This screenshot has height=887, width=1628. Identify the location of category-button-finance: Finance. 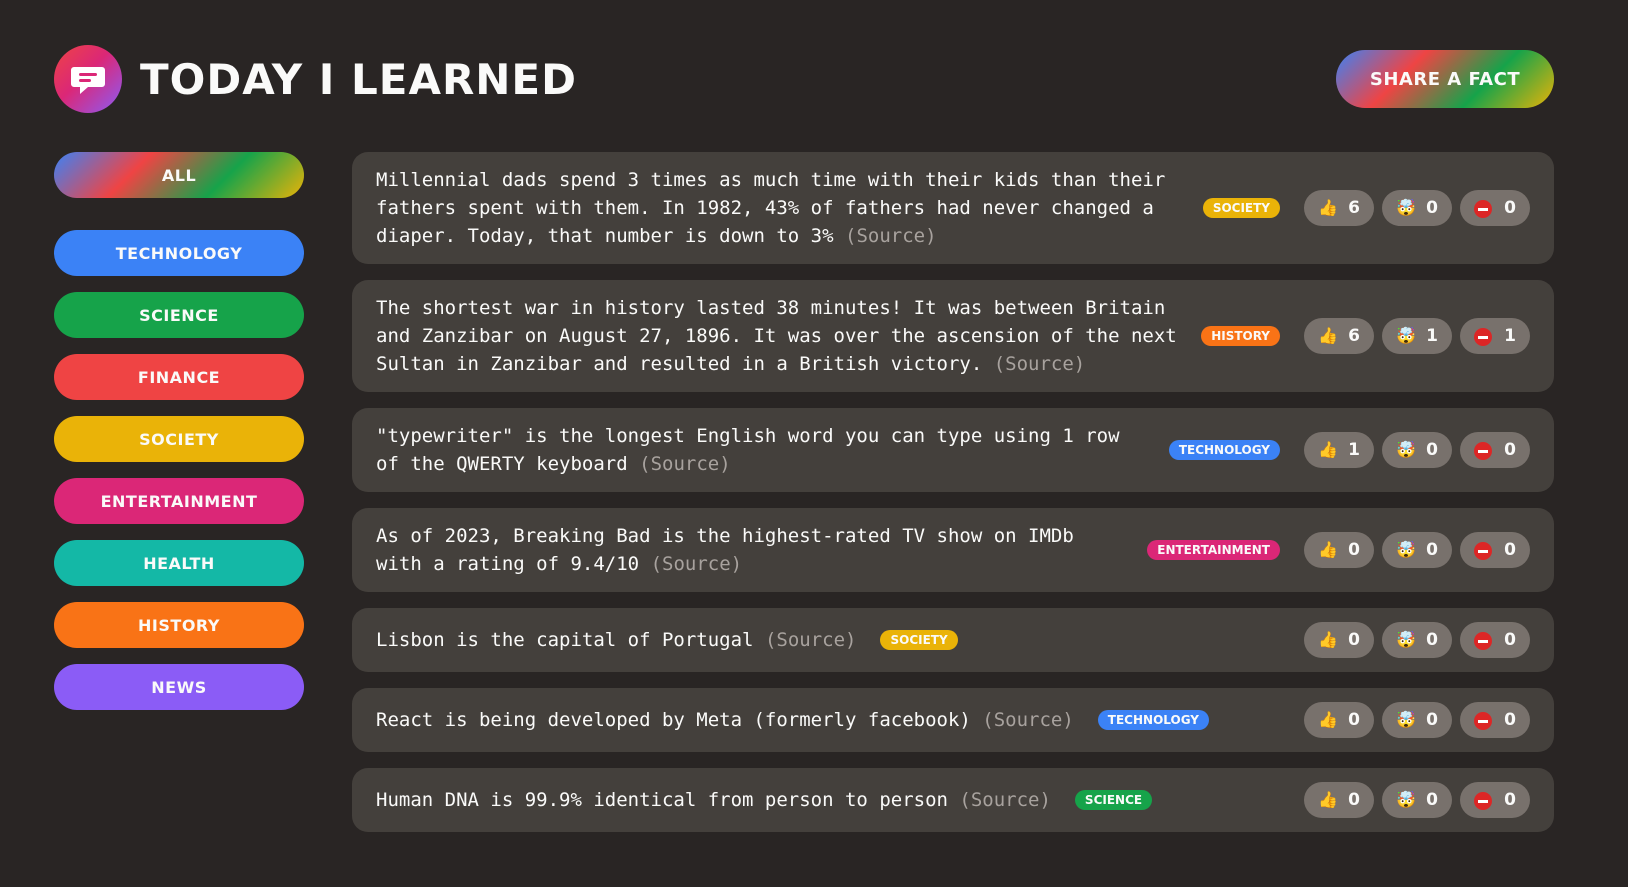
(179, 377).